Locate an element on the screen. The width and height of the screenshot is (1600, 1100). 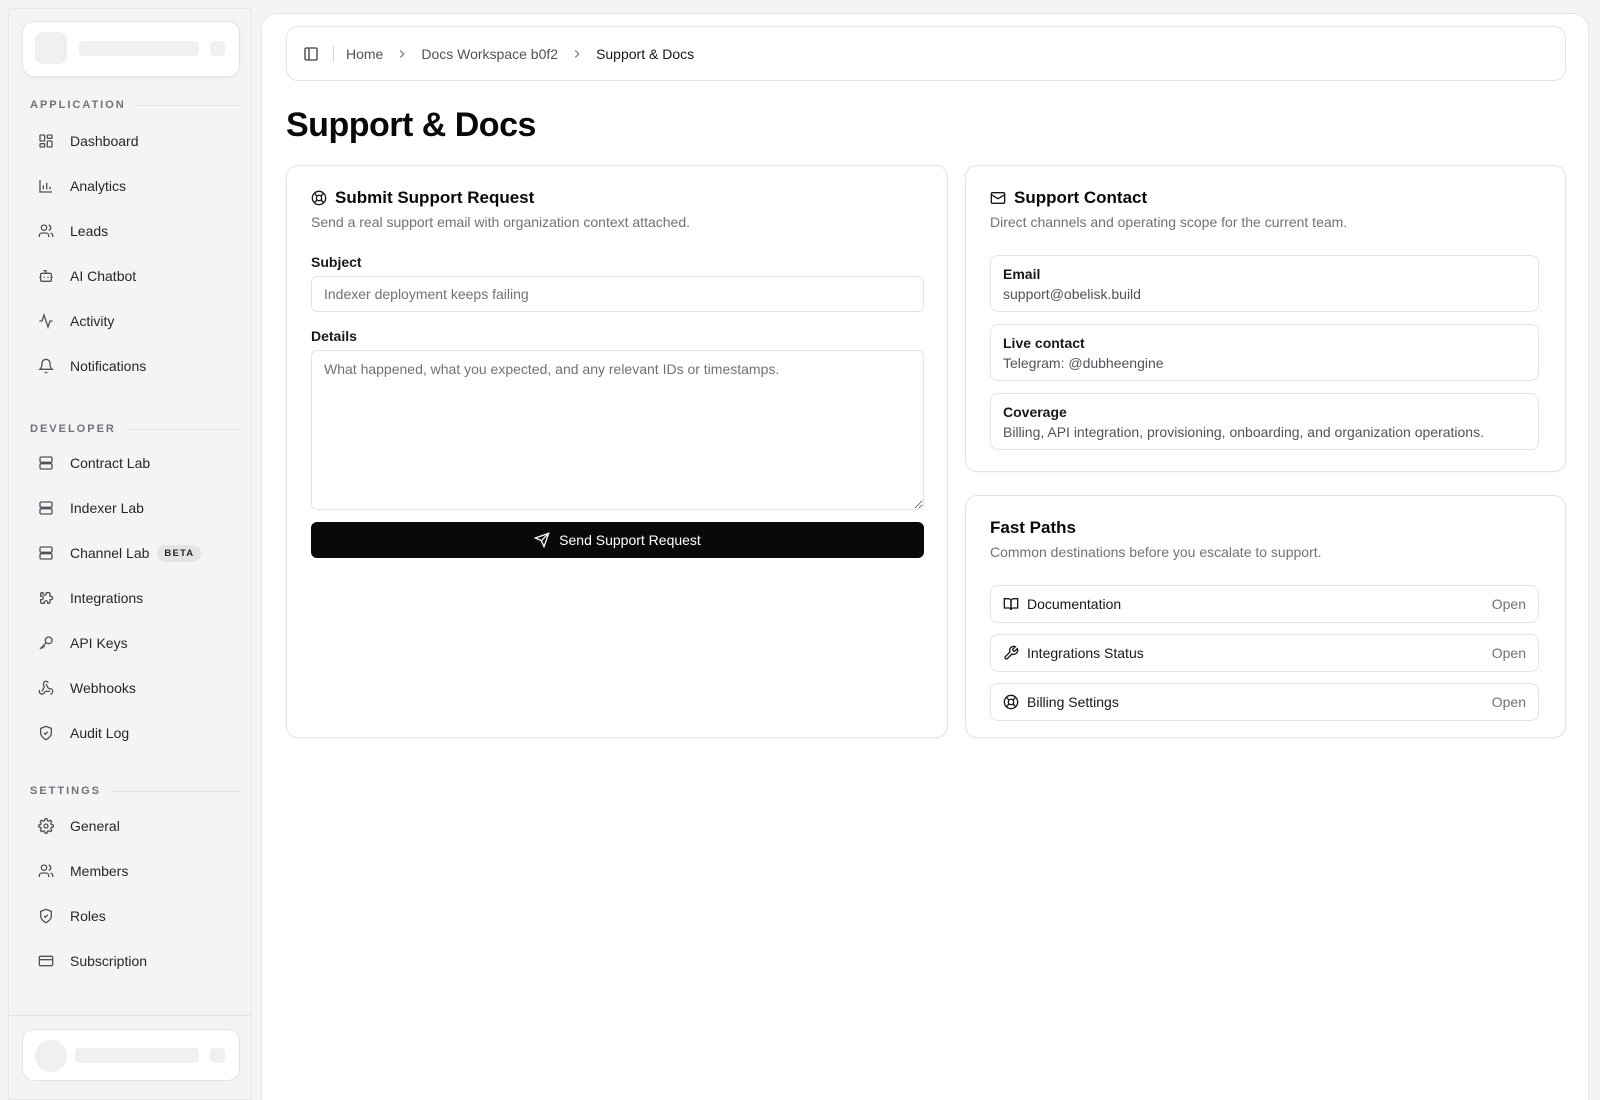
breadcrumb-workspace: Docs Workspace b0f2 is located at coordinates (489, 54).